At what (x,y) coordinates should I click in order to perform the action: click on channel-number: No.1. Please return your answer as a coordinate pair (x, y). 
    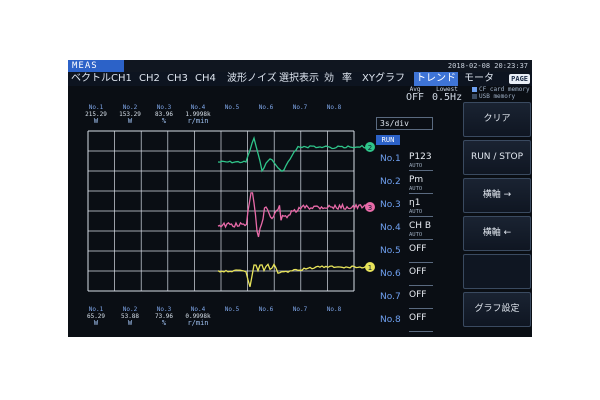
    Looking at the image, I should click on (390, 159).